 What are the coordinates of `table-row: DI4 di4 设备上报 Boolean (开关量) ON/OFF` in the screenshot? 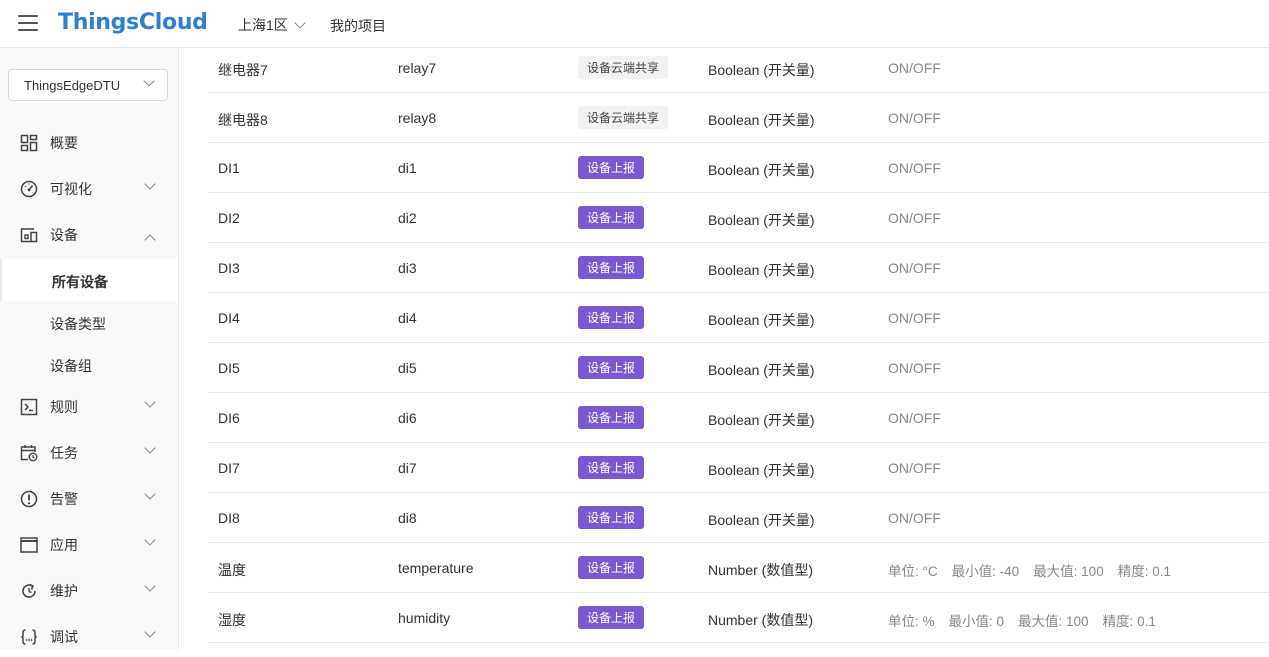 It's located at (738, 318).